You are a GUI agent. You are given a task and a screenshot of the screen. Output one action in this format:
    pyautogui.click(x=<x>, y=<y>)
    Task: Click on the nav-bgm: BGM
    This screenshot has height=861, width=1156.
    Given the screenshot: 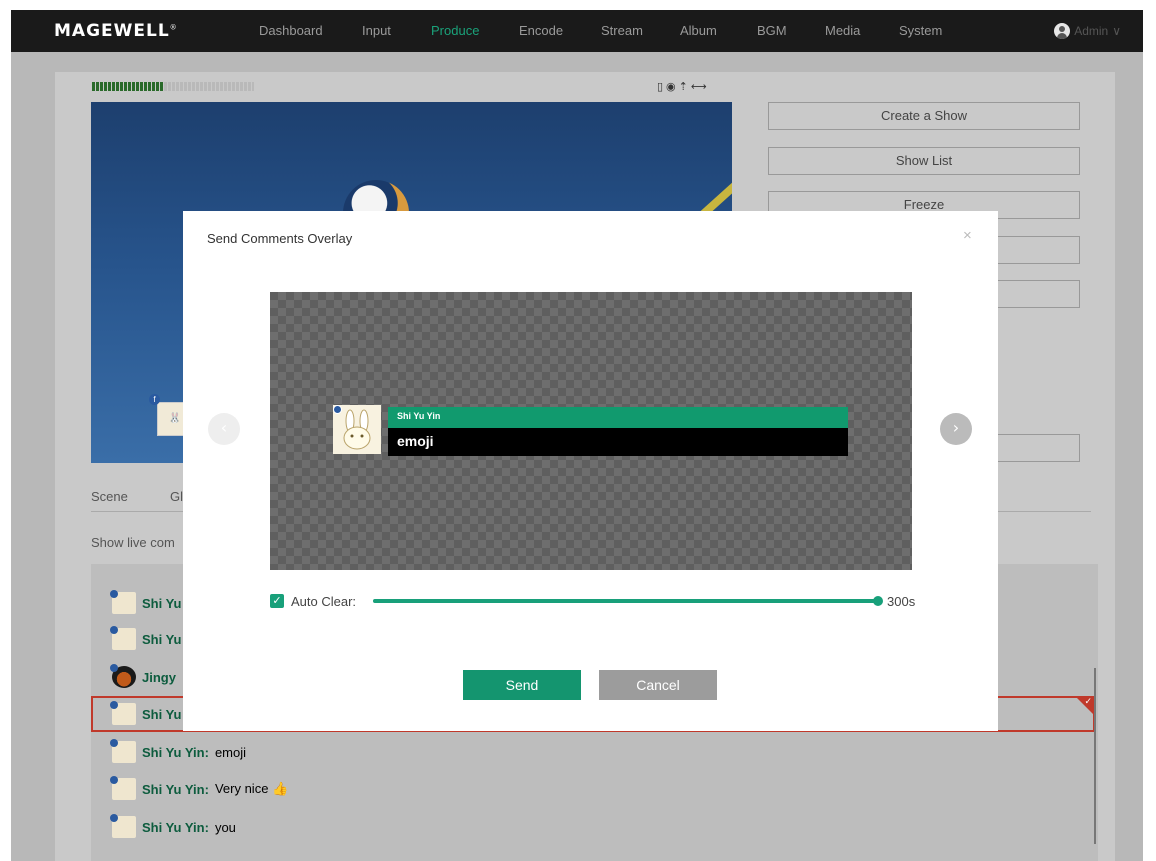 What is the action you would take?
    pyautogui.click(x=772, y=30)
    